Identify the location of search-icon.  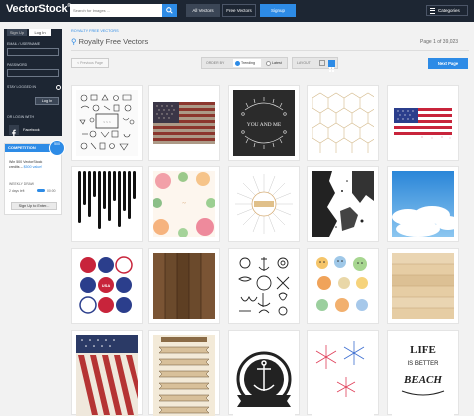
(169, 10).